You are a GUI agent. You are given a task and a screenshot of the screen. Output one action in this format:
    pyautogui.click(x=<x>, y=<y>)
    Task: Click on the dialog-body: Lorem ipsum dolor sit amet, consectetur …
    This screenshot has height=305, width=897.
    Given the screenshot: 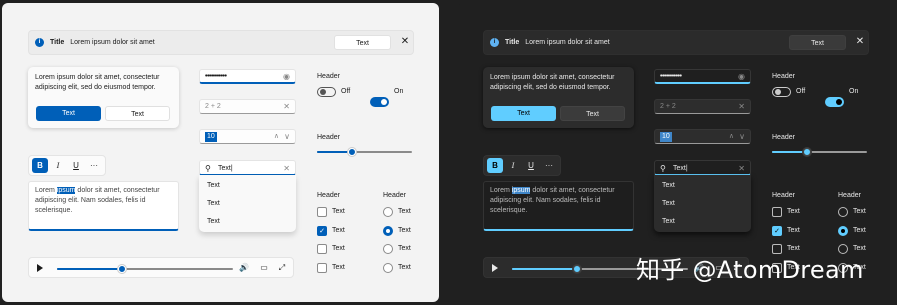 What is the action you would take?
    pyautogui.click(x=552, y=82)
    